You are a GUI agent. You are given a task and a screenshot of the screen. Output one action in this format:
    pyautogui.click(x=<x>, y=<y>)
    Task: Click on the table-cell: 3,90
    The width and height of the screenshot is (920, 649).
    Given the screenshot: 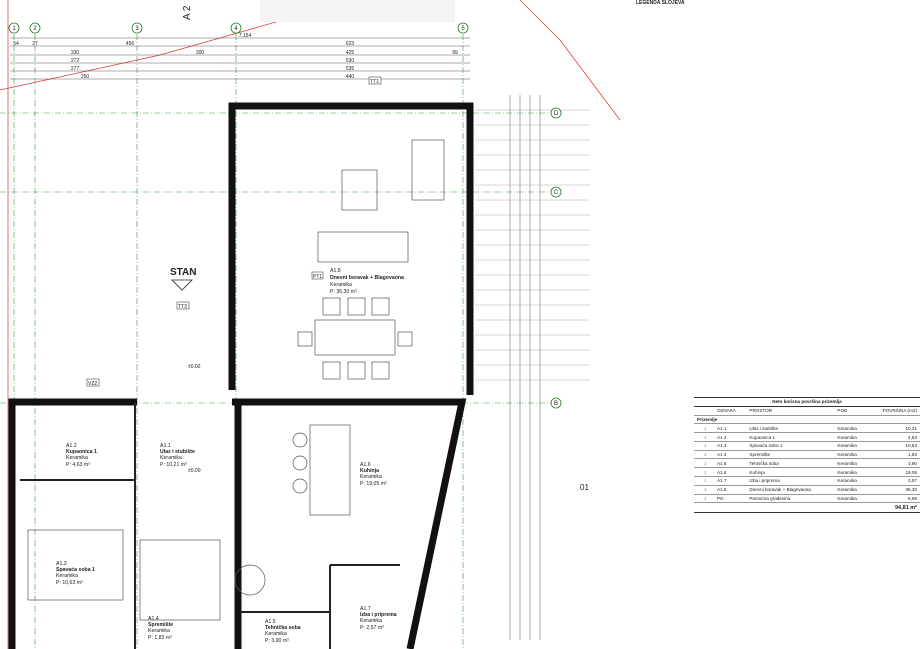 What is the action you would take?
    pyautogui.click(x=893, y=463)
    